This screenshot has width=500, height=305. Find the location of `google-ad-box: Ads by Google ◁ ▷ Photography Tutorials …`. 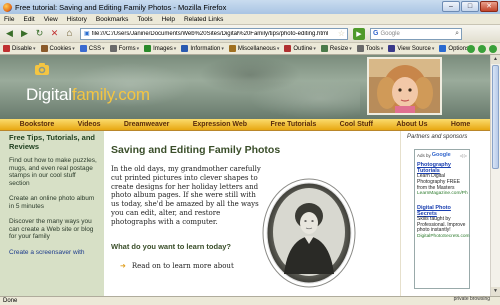

google-ad-box: Ads by Google ◁ ▷ Photography Tutorials … is located at coordinates (442, 219).